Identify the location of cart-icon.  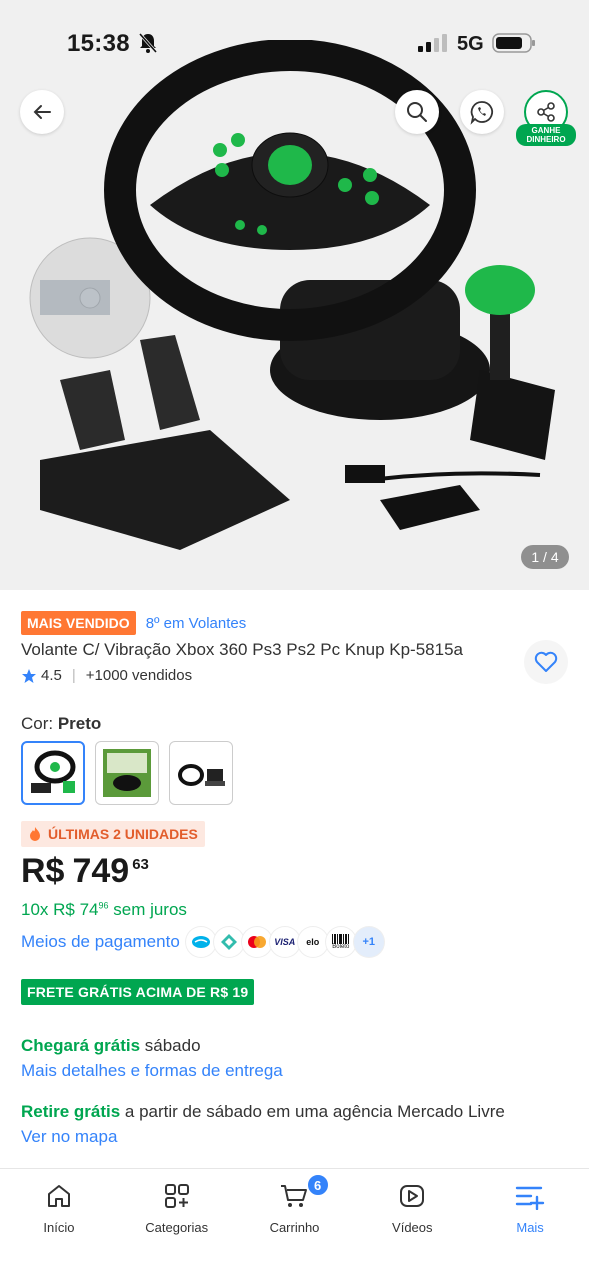
(294, 1196).